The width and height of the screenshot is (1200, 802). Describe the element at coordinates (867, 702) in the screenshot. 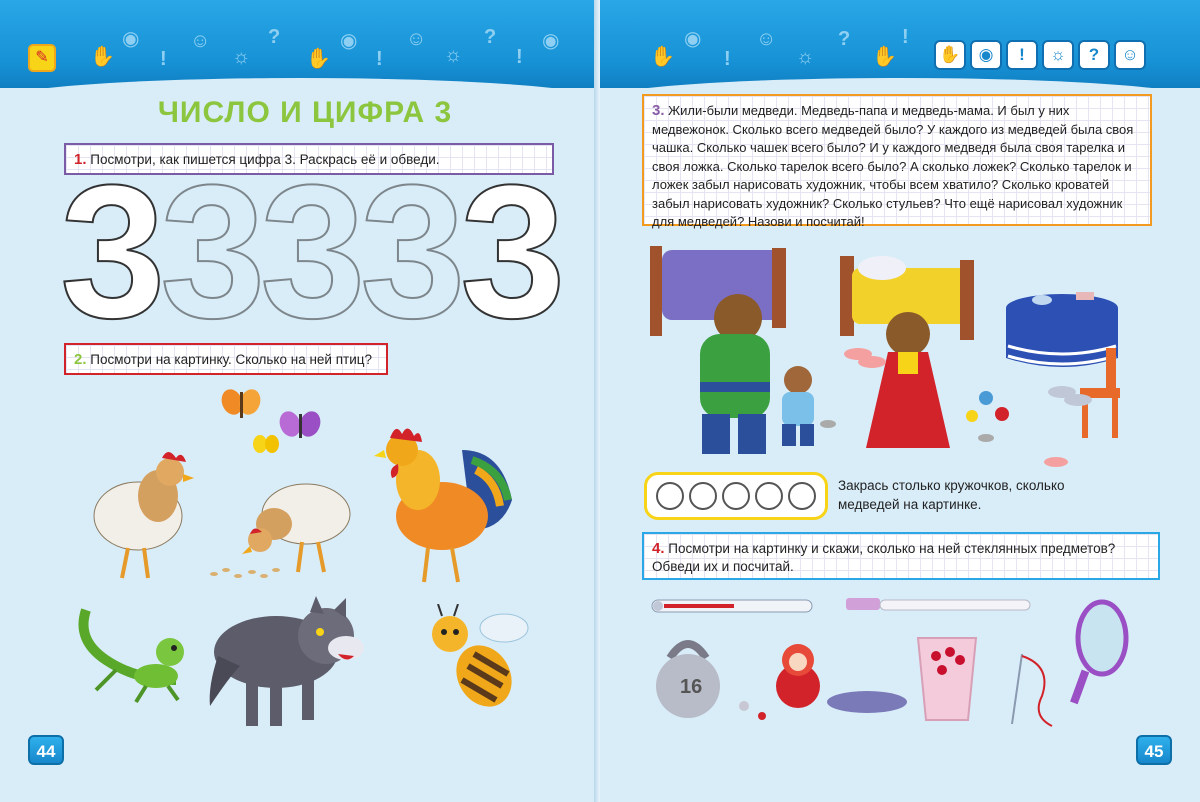

I see `puck-illustration` at that location.